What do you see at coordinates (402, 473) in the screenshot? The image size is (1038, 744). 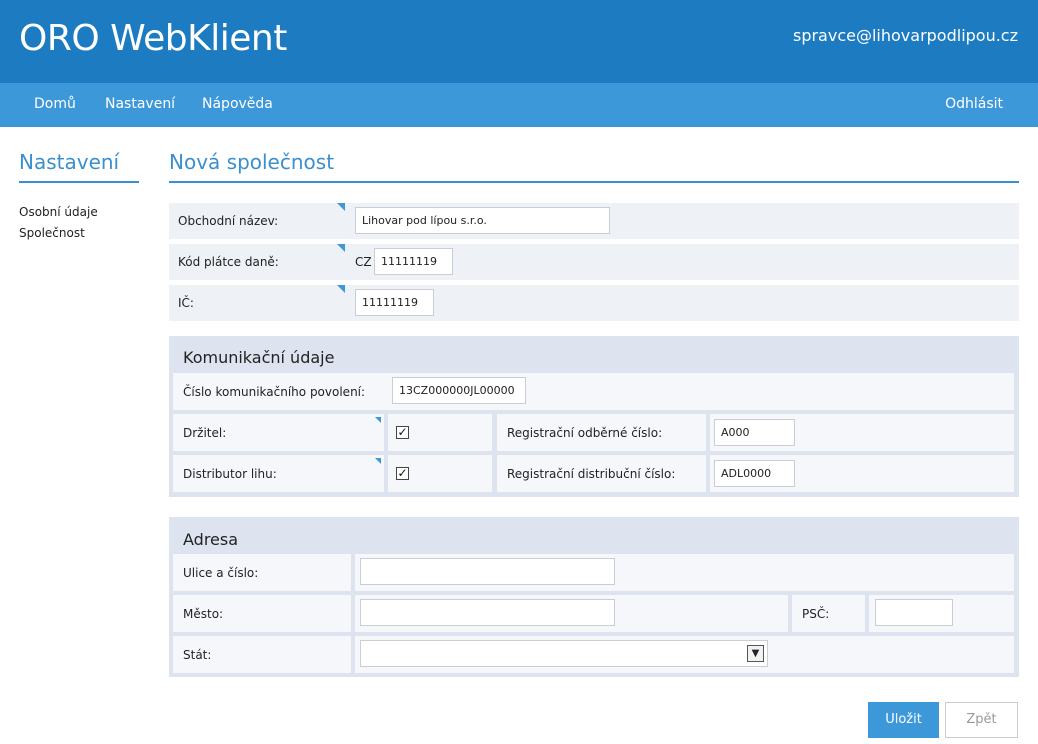 I see `distributor-checkbox: ✓` at bounding box center [402, 473].